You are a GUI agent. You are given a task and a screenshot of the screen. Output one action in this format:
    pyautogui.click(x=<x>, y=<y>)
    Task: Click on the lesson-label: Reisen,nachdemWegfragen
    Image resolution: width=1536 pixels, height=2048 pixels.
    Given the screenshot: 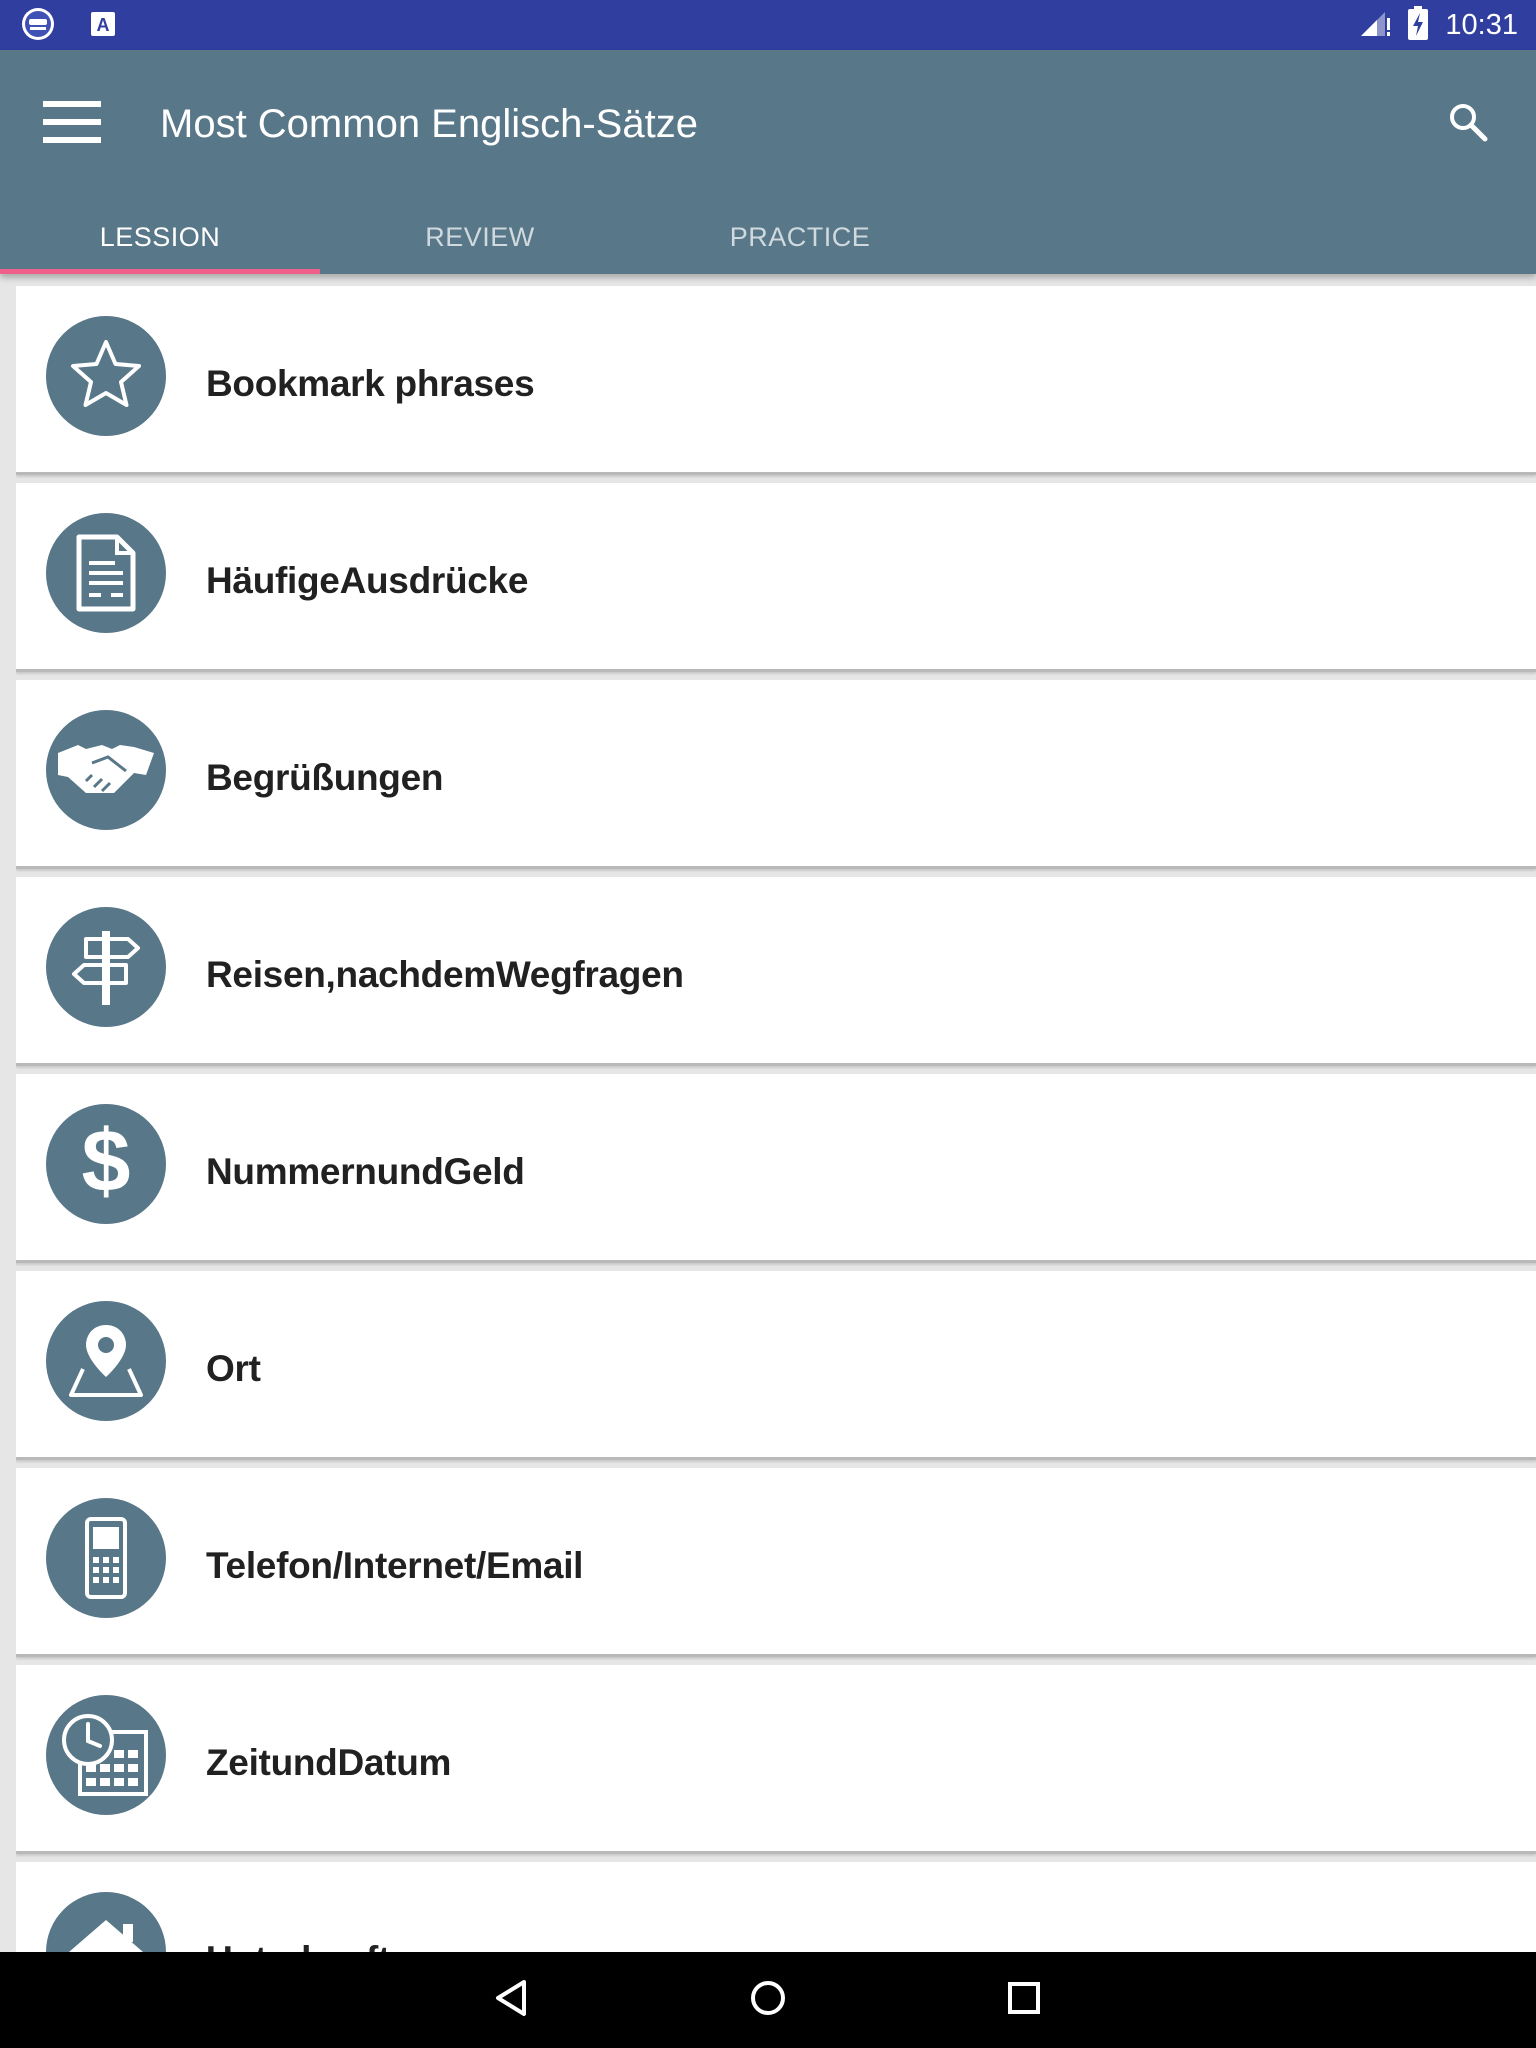 What is the action you would take?
    pyautogui.click(x=445, y=974)
    